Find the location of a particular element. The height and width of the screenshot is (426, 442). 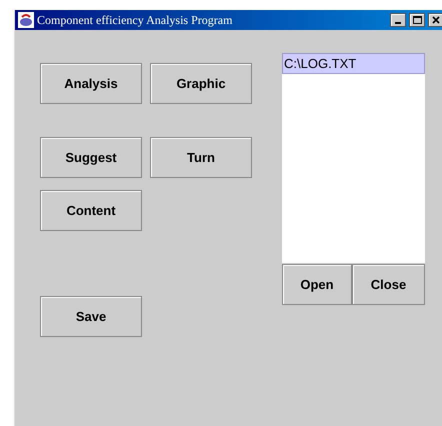

file-list-item: C:\LOG.TXT is located at coordinates (353, 63).